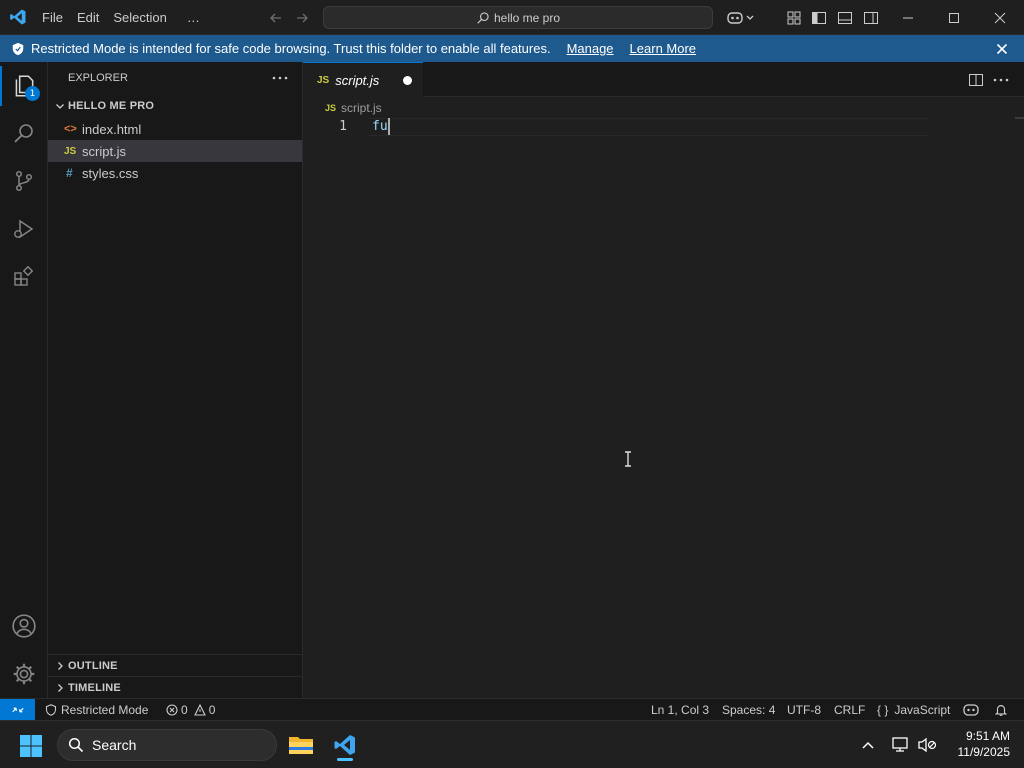 This screenshot has height=768, width=1024. What do you see at coordinates (69, 173) in the screenshot?
I see `css-file-icon: #` at bounding box center [69, 173].